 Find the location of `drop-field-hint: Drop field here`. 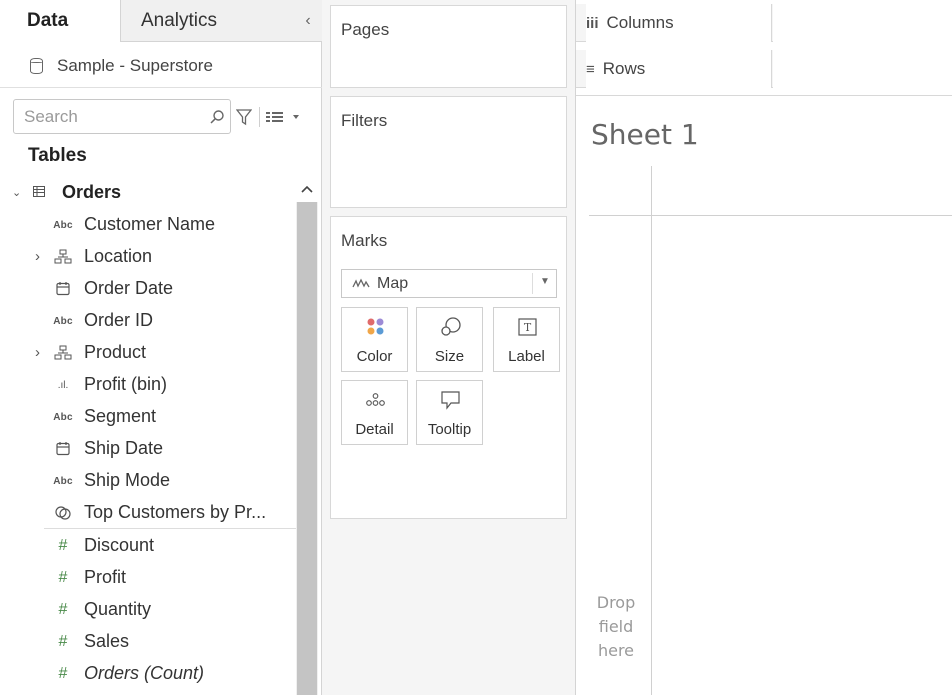

drop-field-hint: Drop field here is located at coordinates (616, 627).